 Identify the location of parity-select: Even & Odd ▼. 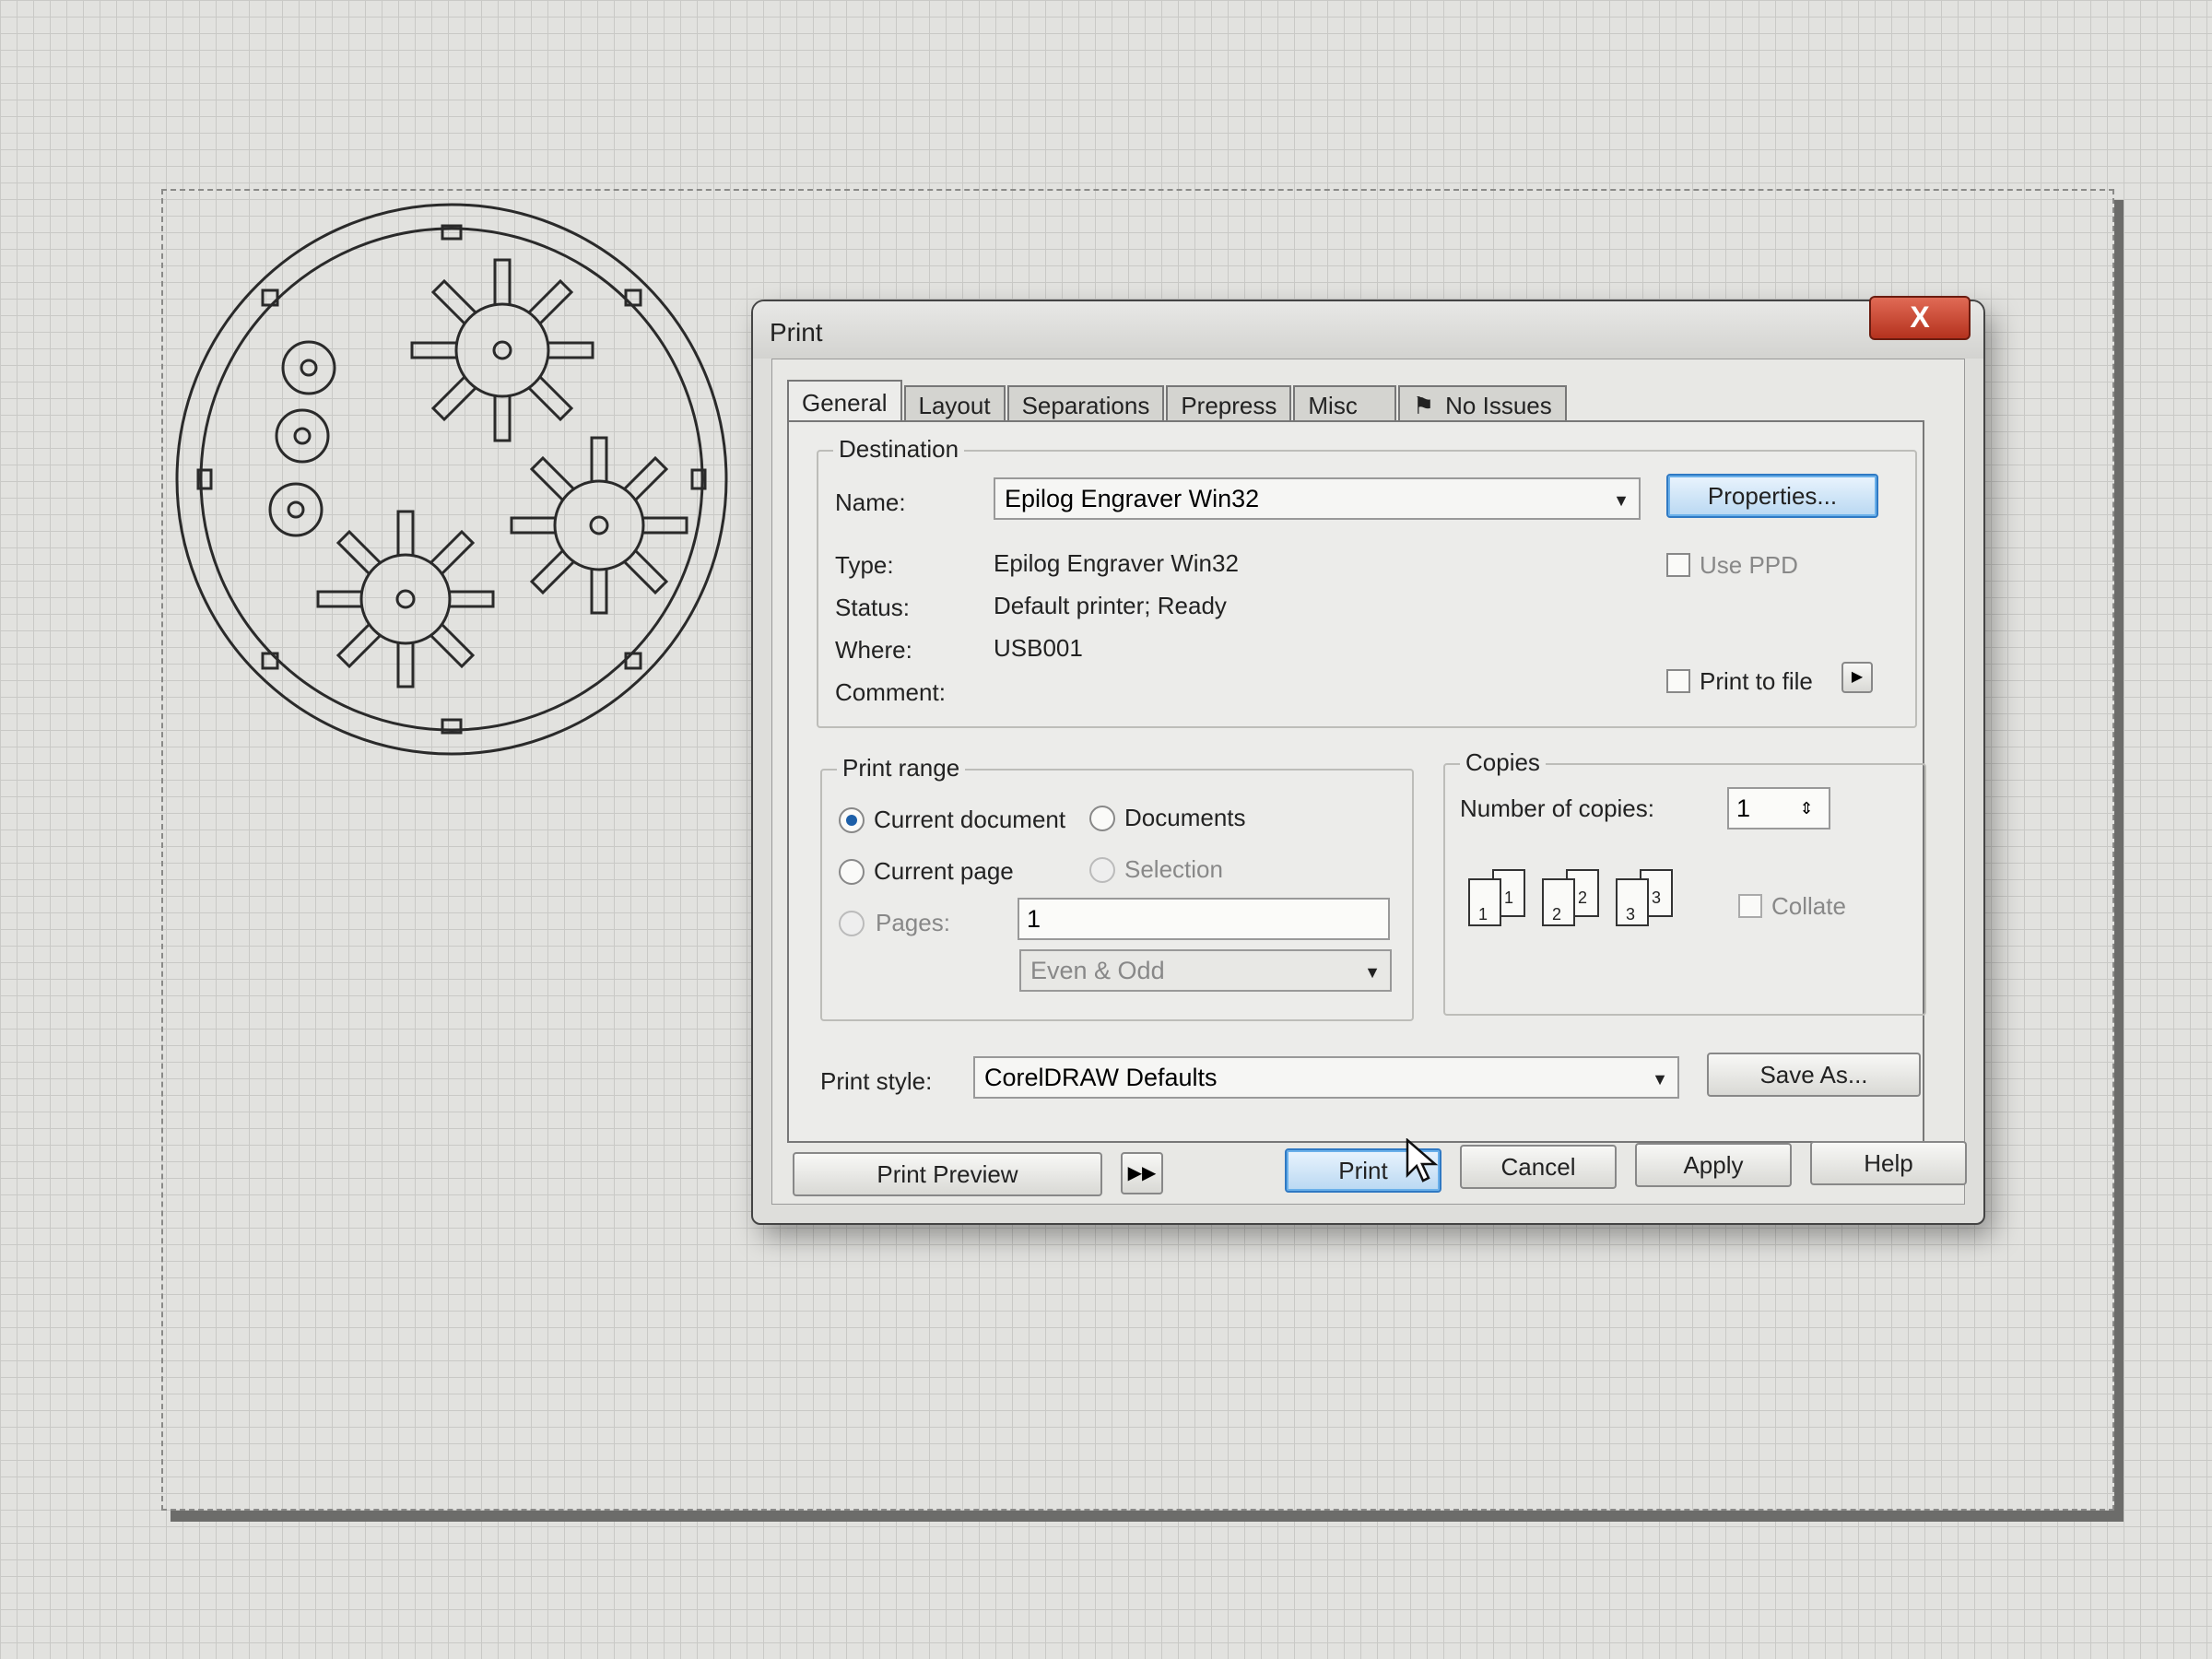
(1205, 970).